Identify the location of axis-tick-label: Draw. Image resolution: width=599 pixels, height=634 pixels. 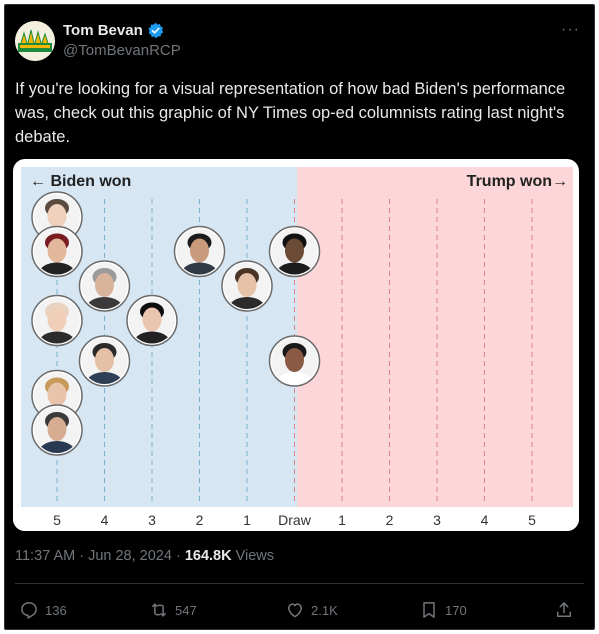
(295, 520).